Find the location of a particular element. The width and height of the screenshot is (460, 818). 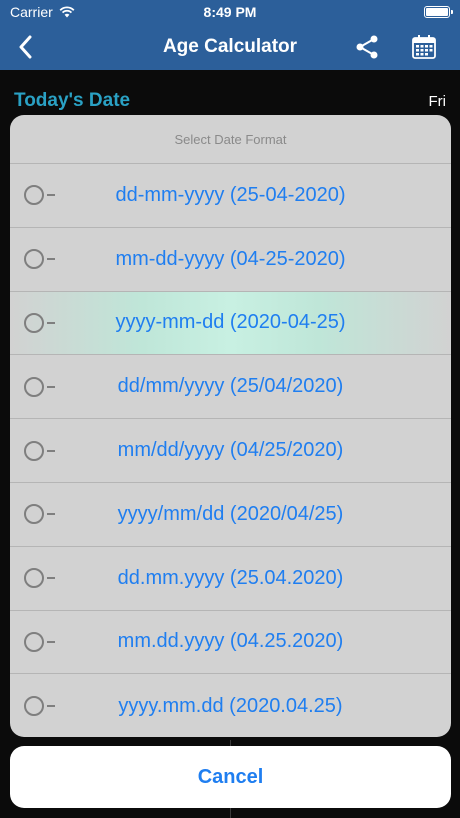

date-format-option: yyyy-mm-dd (2020-04-25) is located at coordinates (230, 323).